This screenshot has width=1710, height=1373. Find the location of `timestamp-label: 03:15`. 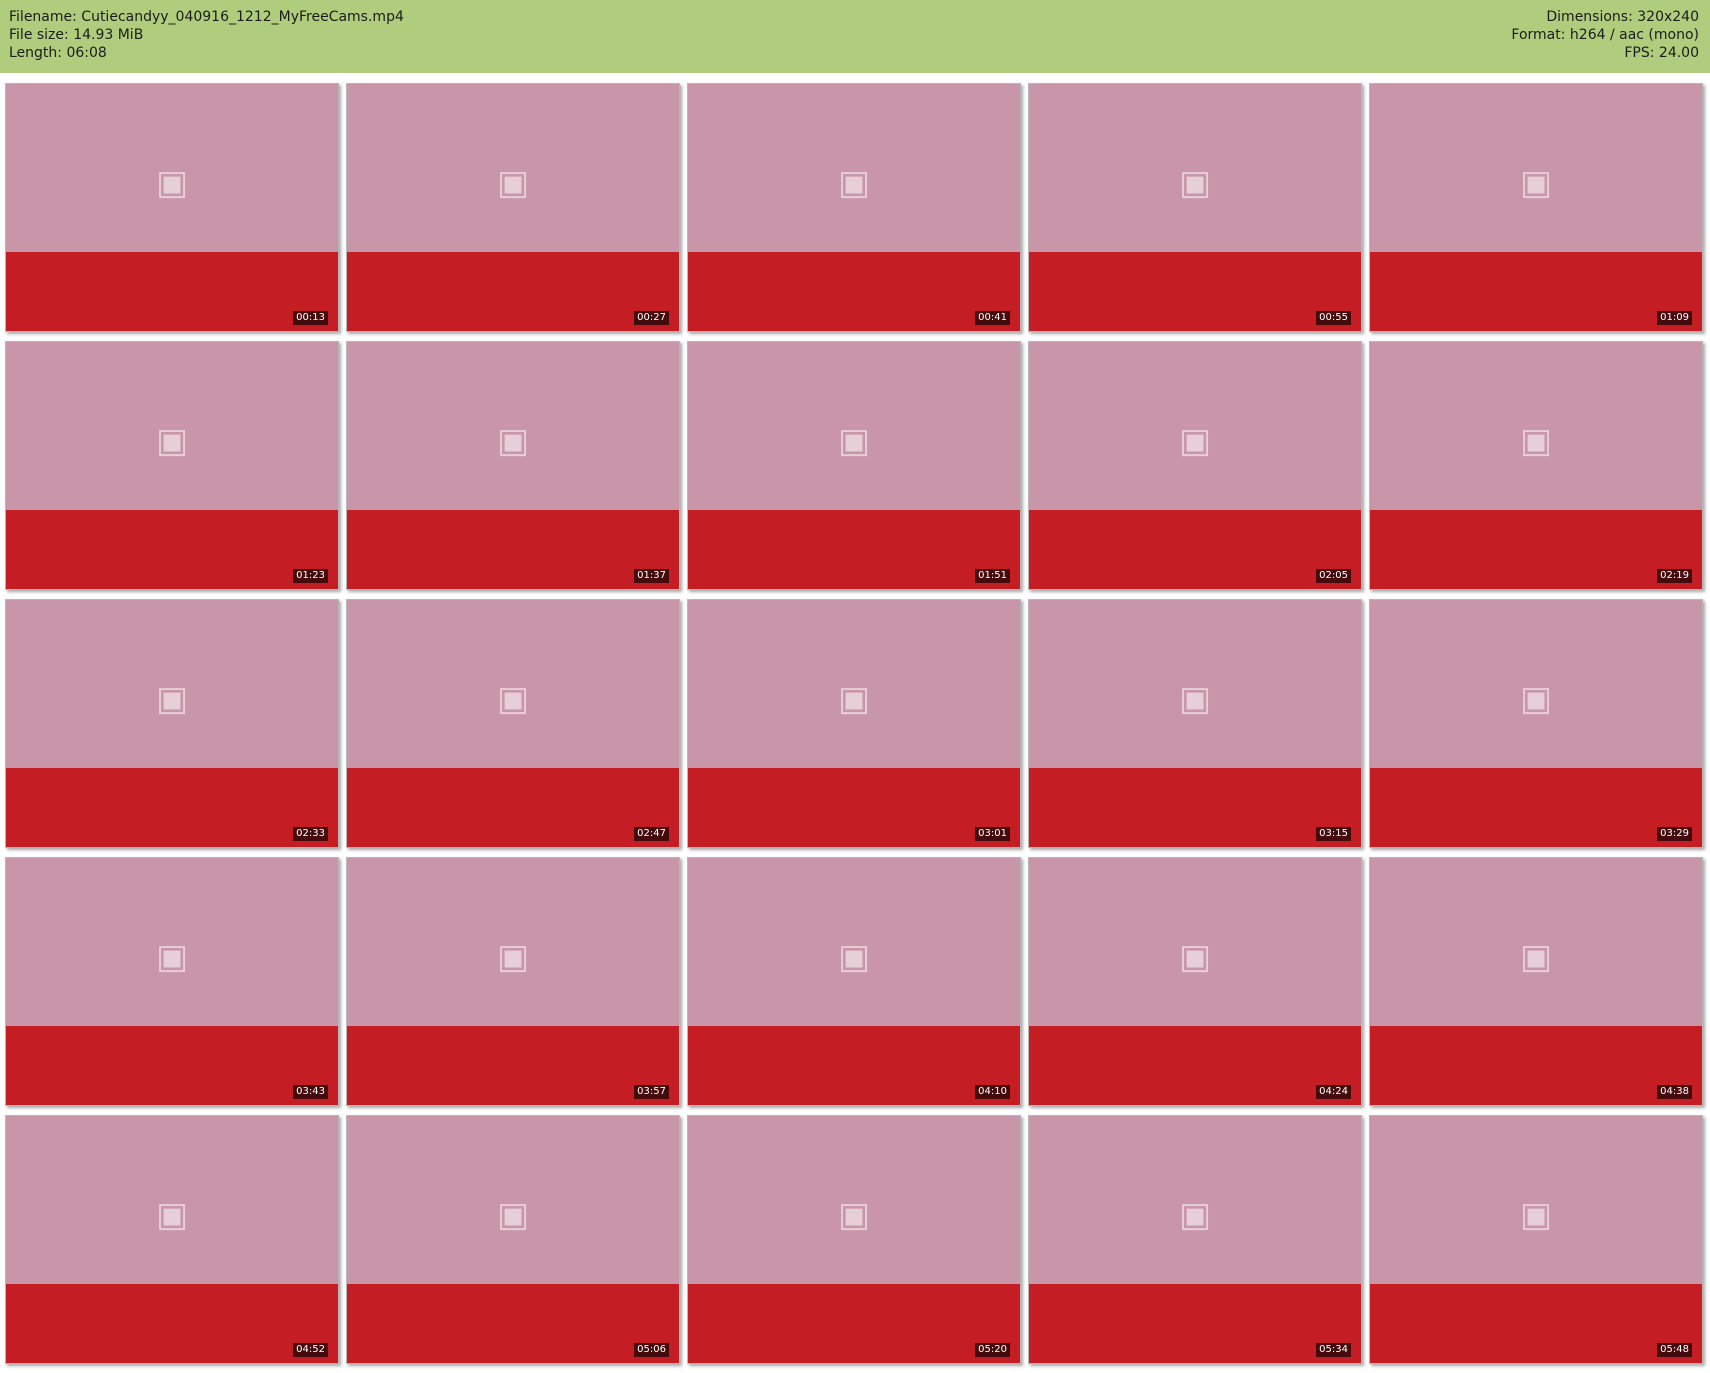

timestamp-label: 03:15 is located at coordinates (1333, 834).